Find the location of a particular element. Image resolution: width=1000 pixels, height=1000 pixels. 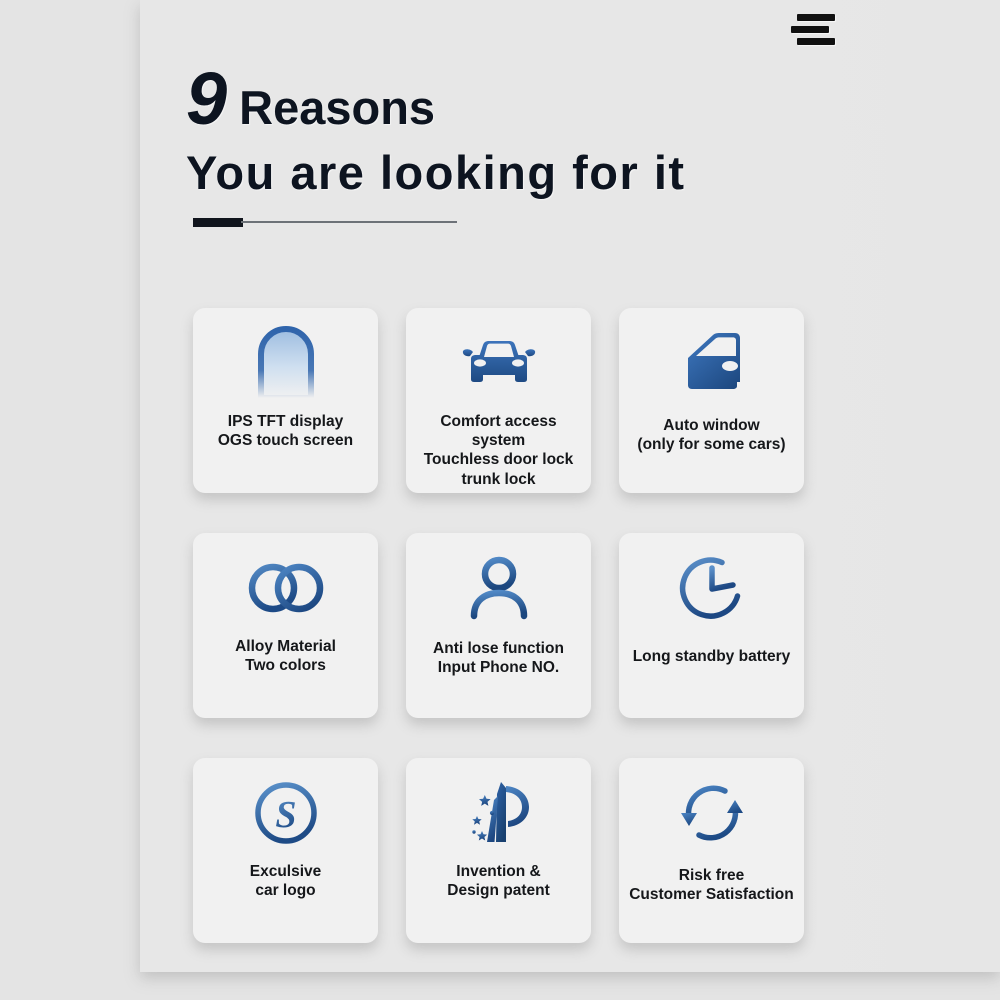

feature-card: S Exculsive car logo is located at coordinates (285, 850).